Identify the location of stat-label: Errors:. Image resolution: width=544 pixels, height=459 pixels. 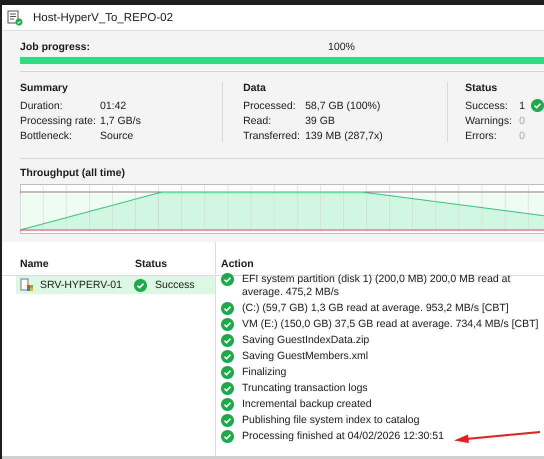
(481, 136).